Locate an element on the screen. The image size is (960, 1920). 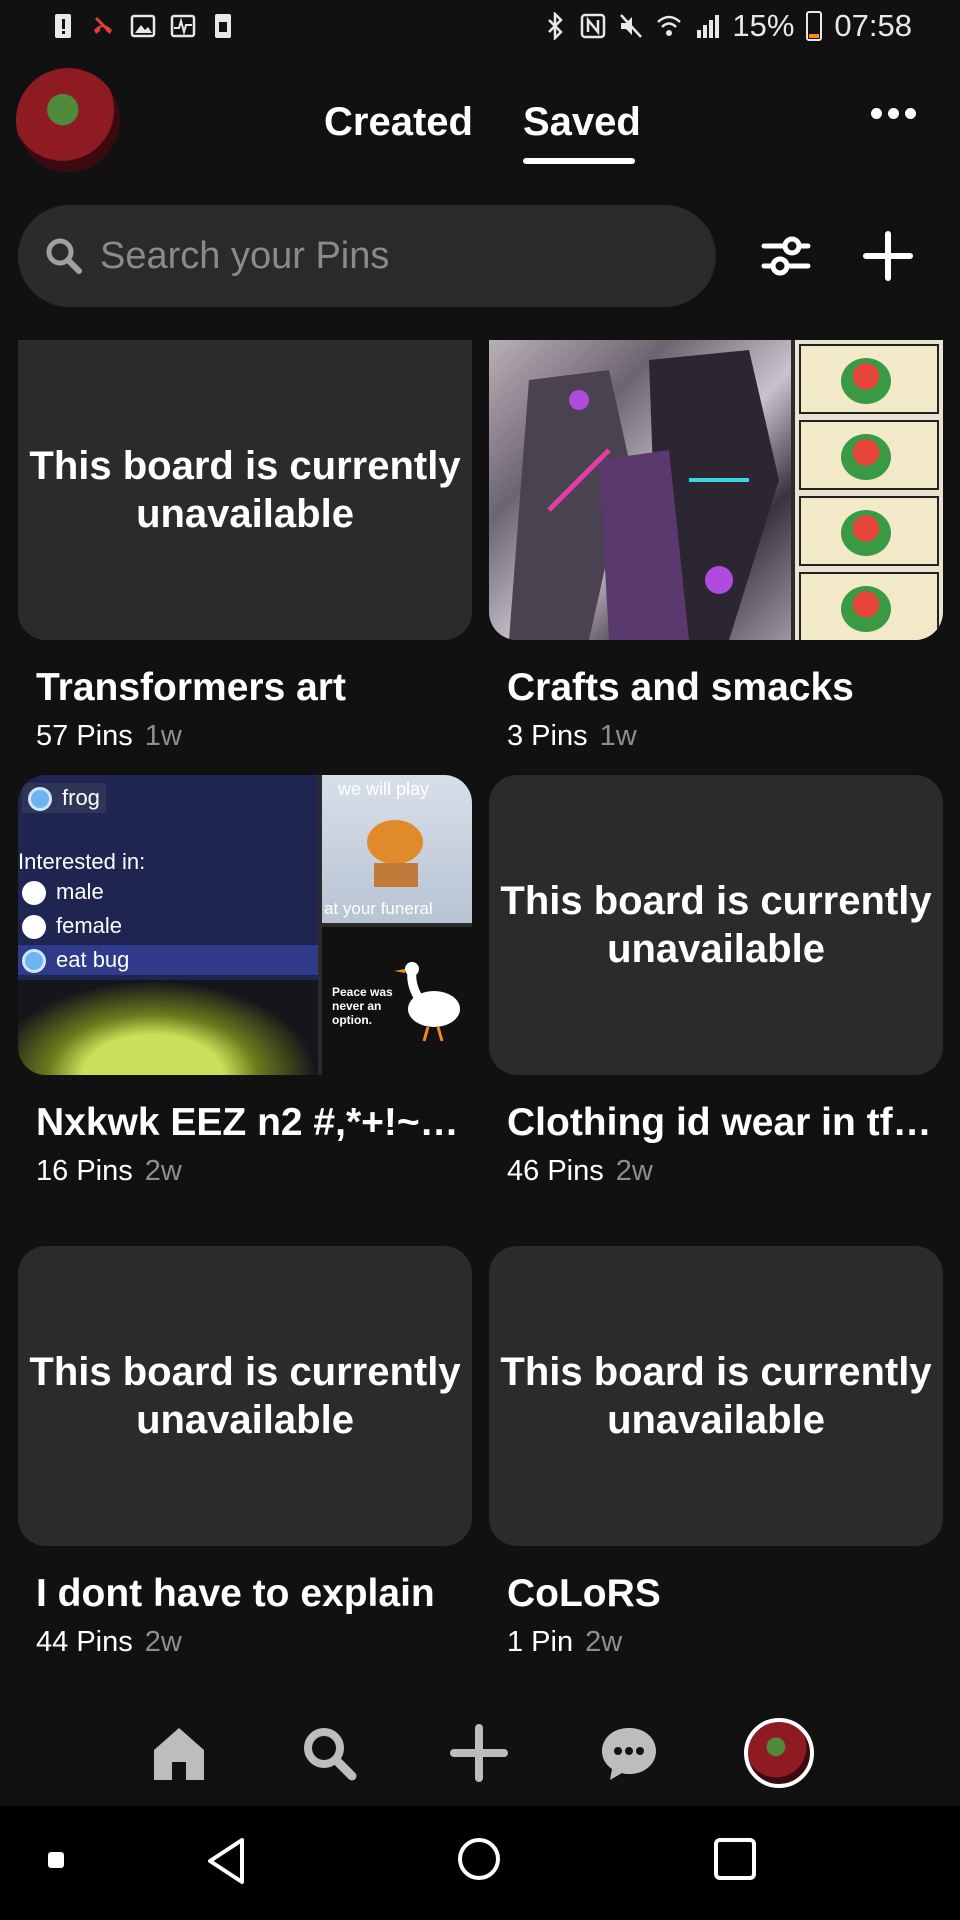
board-meta: 57 Pins 1w is located at coordinates (254, 736).